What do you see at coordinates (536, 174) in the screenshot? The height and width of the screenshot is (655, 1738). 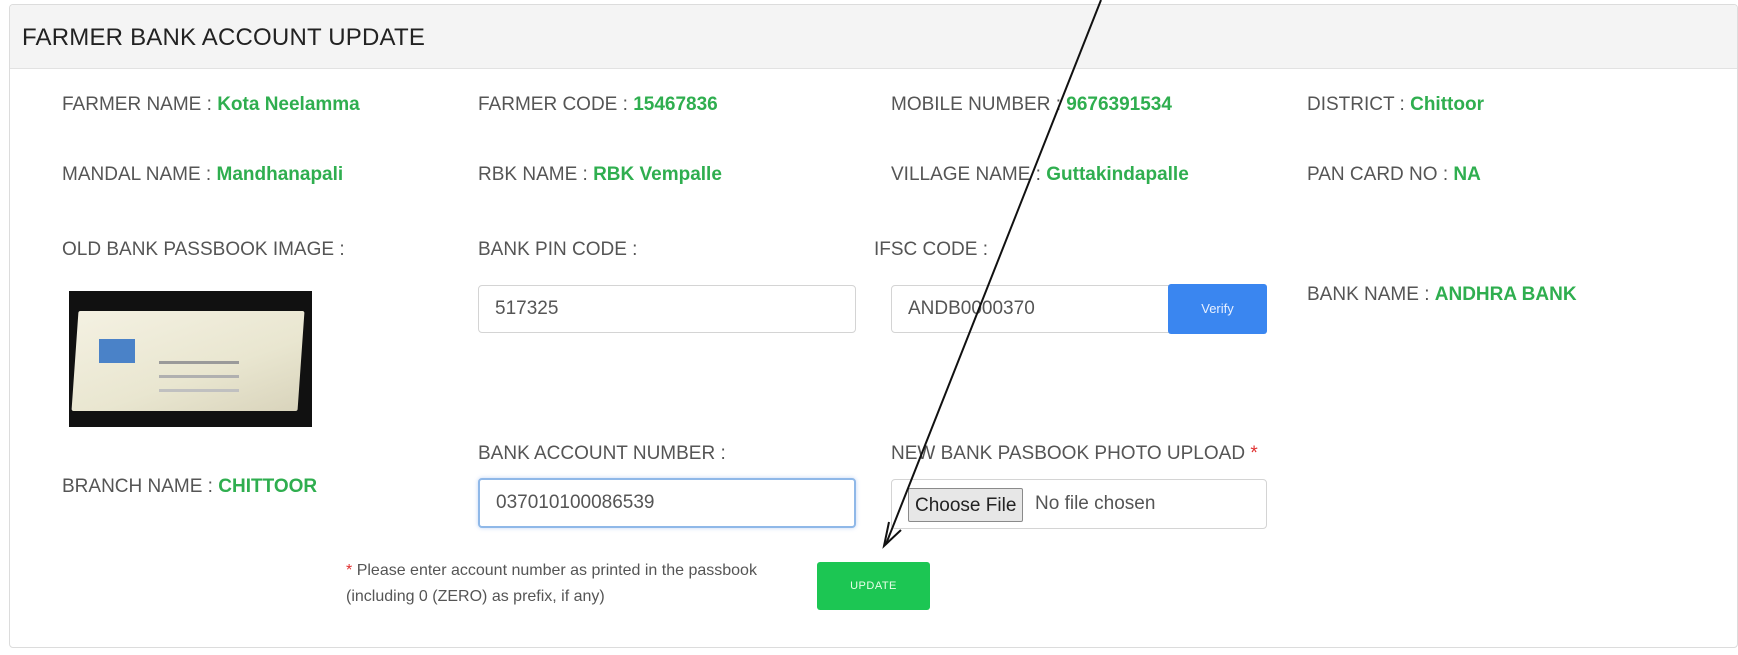 I see `rbk-name-label: RBK NAME :` at bounding box center [536, 174].